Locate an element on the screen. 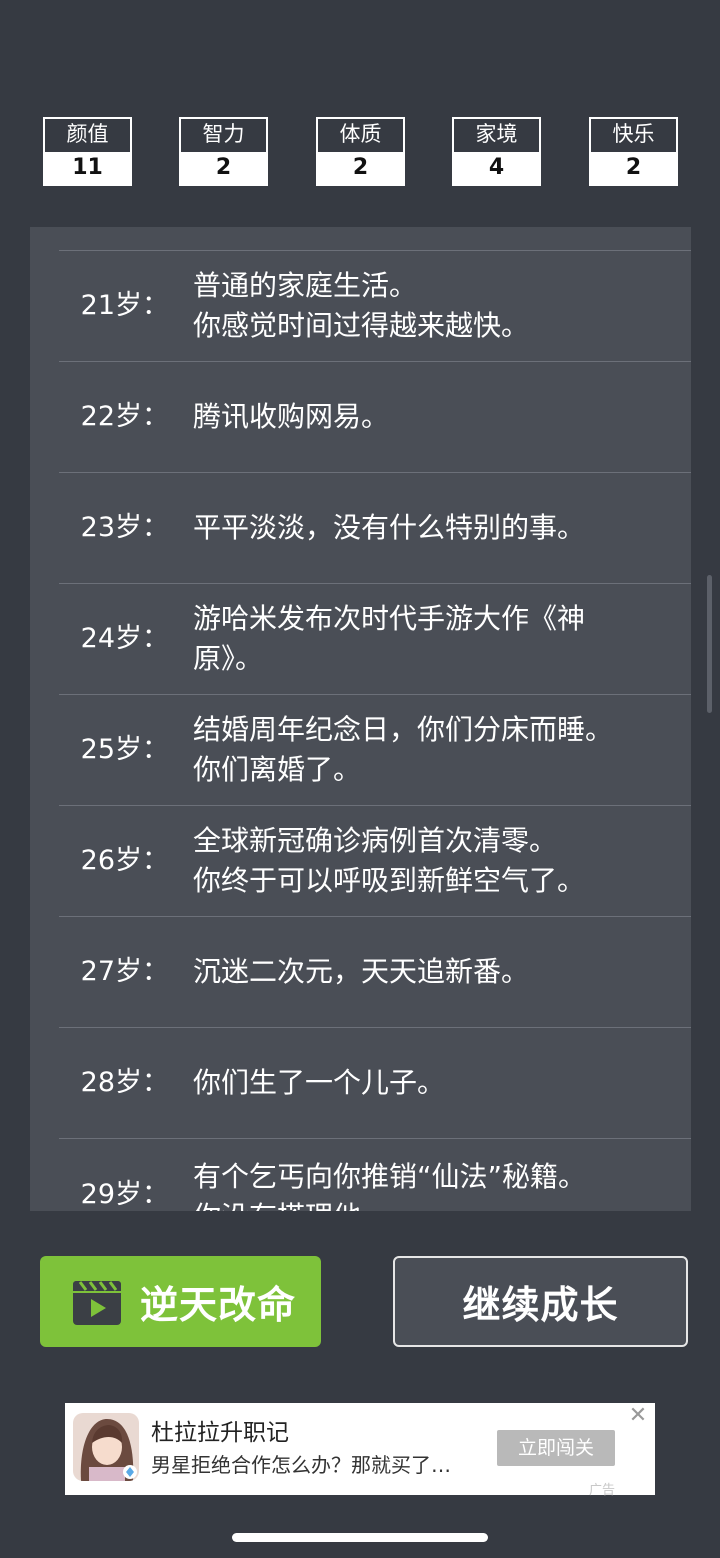 This screenshot has height=1558, width=720. event-line: 你没有搭理他。 is located at coordinates (440, 1204).